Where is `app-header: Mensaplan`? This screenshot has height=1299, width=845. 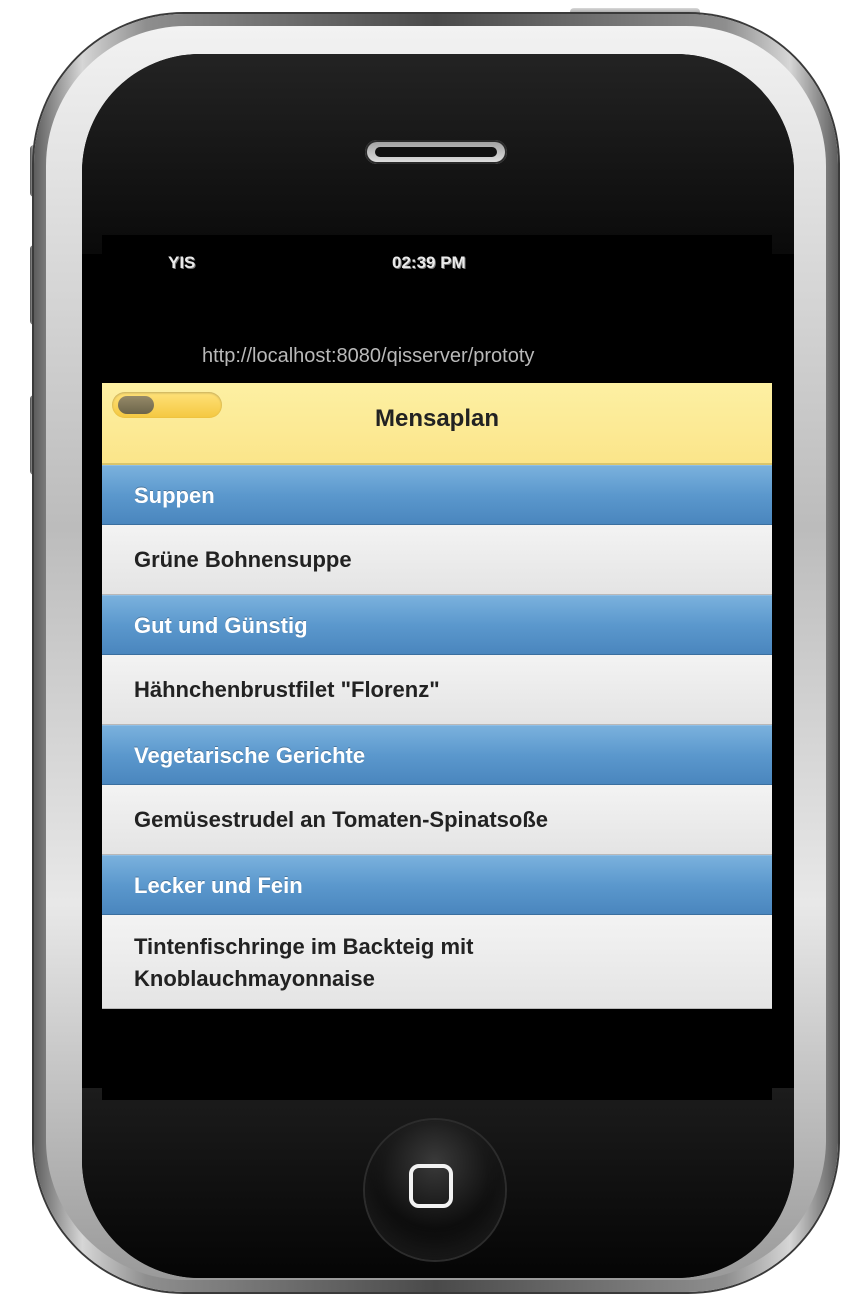 app-header: Mensaplan is located at coordinates (437, 424).